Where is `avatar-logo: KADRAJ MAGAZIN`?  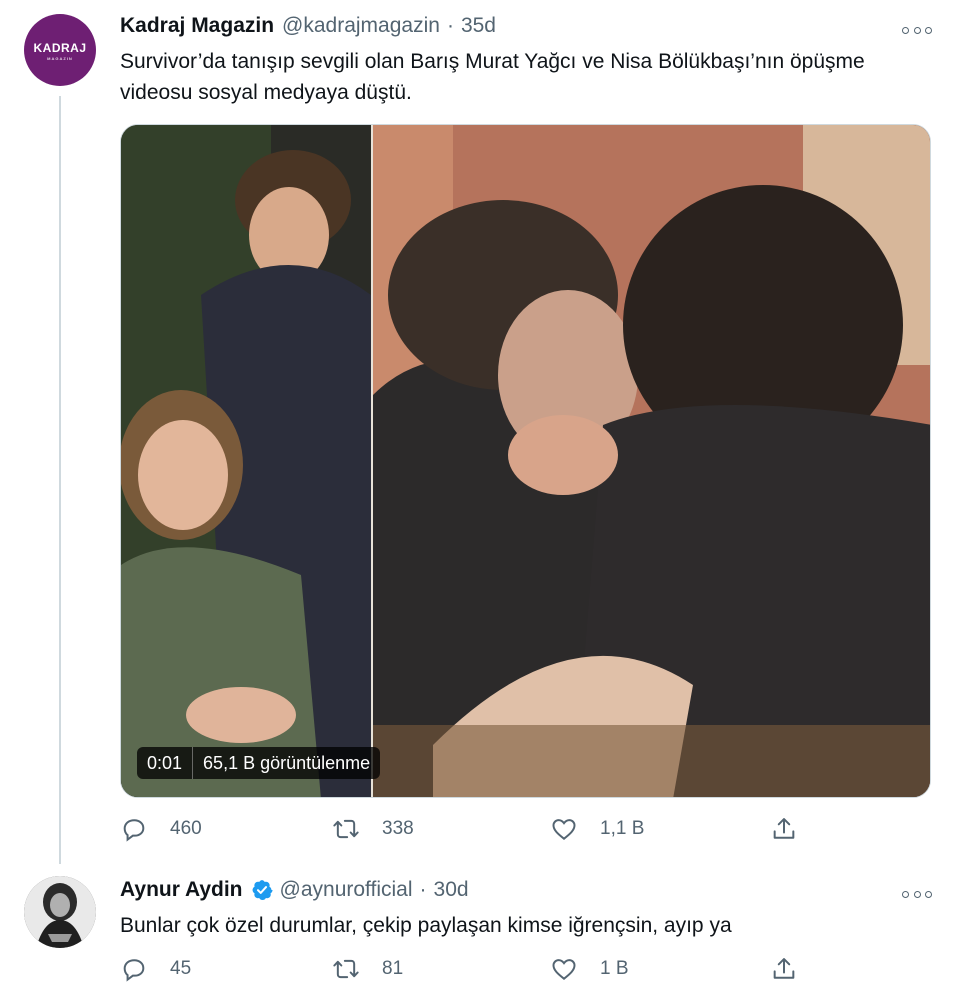
avatar-logo: KADRAJ MAGAZIN is located at coordinates (60, 51).